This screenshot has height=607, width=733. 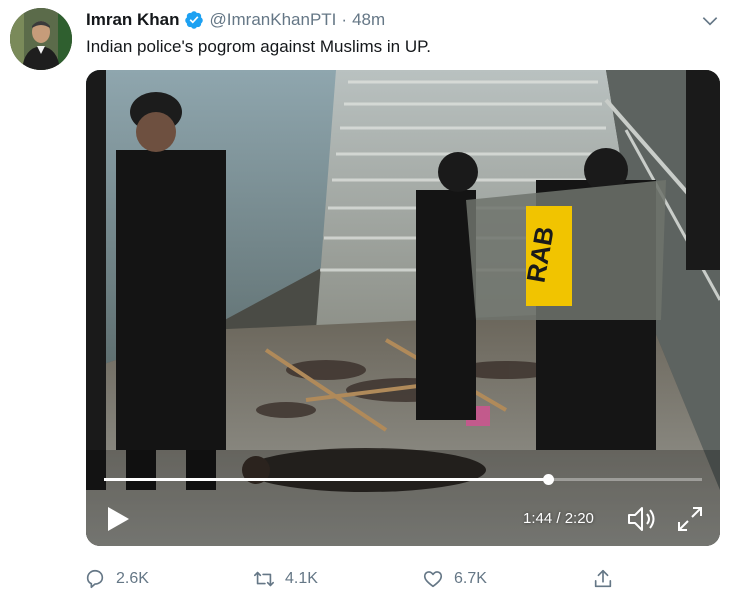 I want to click on play-icon, so click(x=118, y=519).